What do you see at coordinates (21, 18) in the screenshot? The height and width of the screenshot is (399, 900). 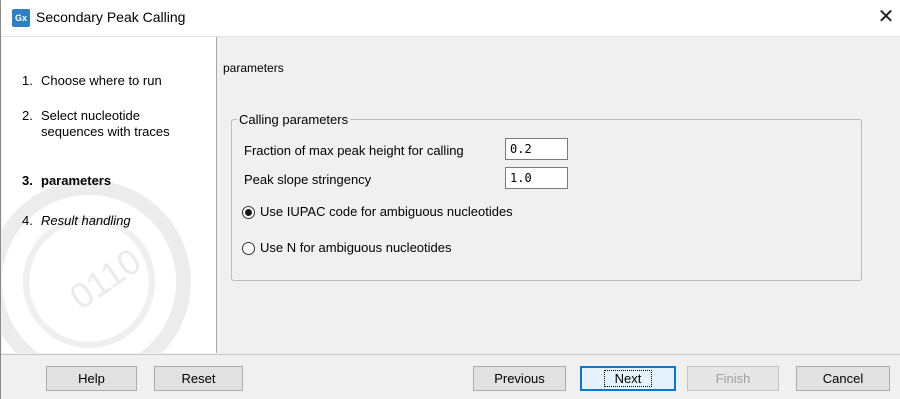 I see `app-icon: Gx` at bounding box center [21, 18].